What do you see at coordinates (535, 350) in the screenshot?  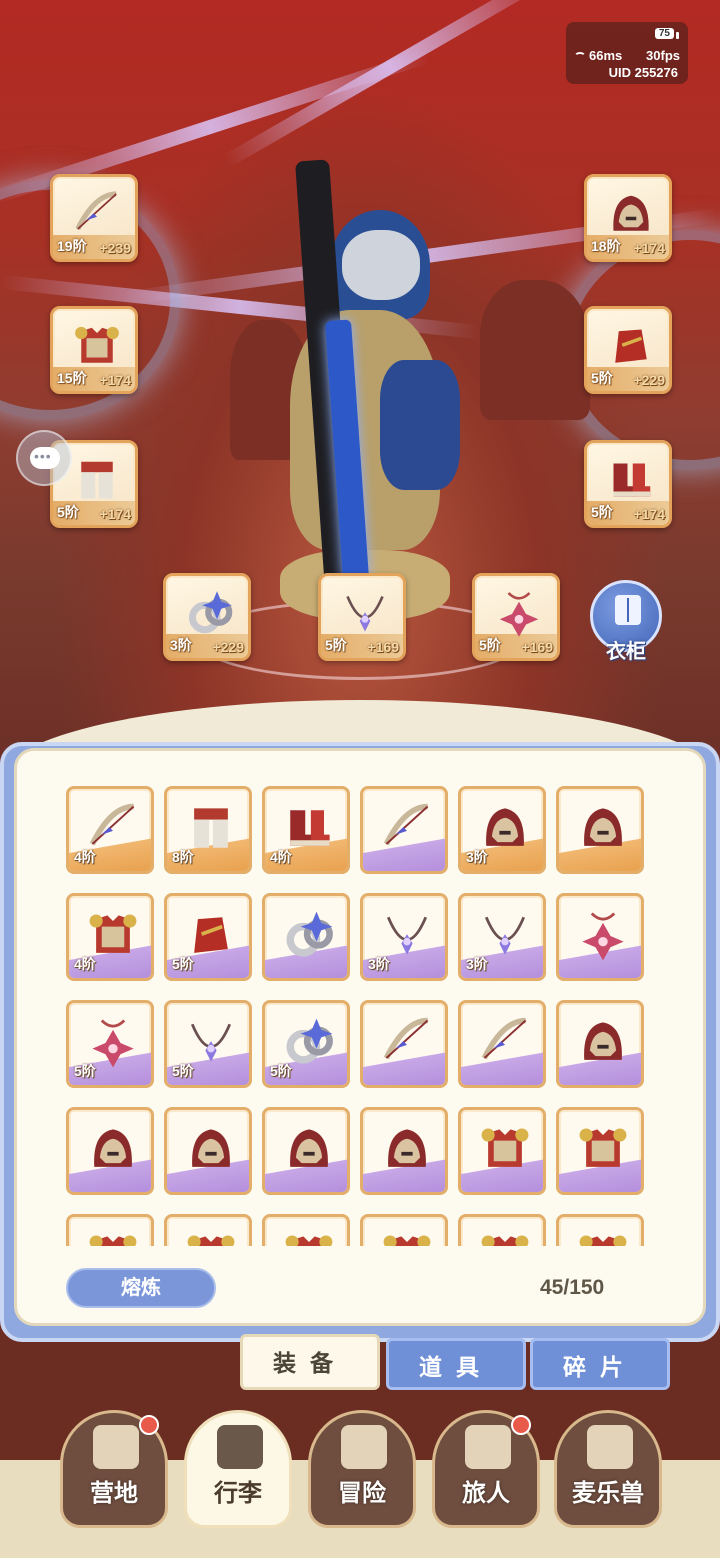 I see `rock-formation` at bounding box center [535, 350].